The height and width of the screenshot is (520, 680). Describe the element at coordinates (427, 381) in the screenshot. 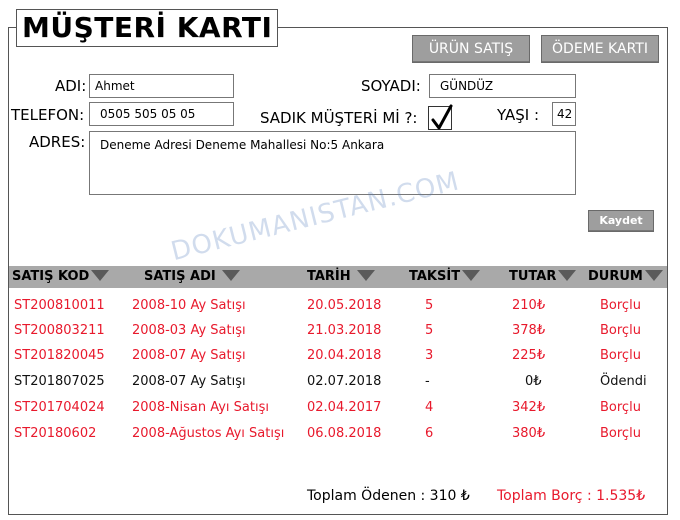

I see `installment-cell: -` at that location.